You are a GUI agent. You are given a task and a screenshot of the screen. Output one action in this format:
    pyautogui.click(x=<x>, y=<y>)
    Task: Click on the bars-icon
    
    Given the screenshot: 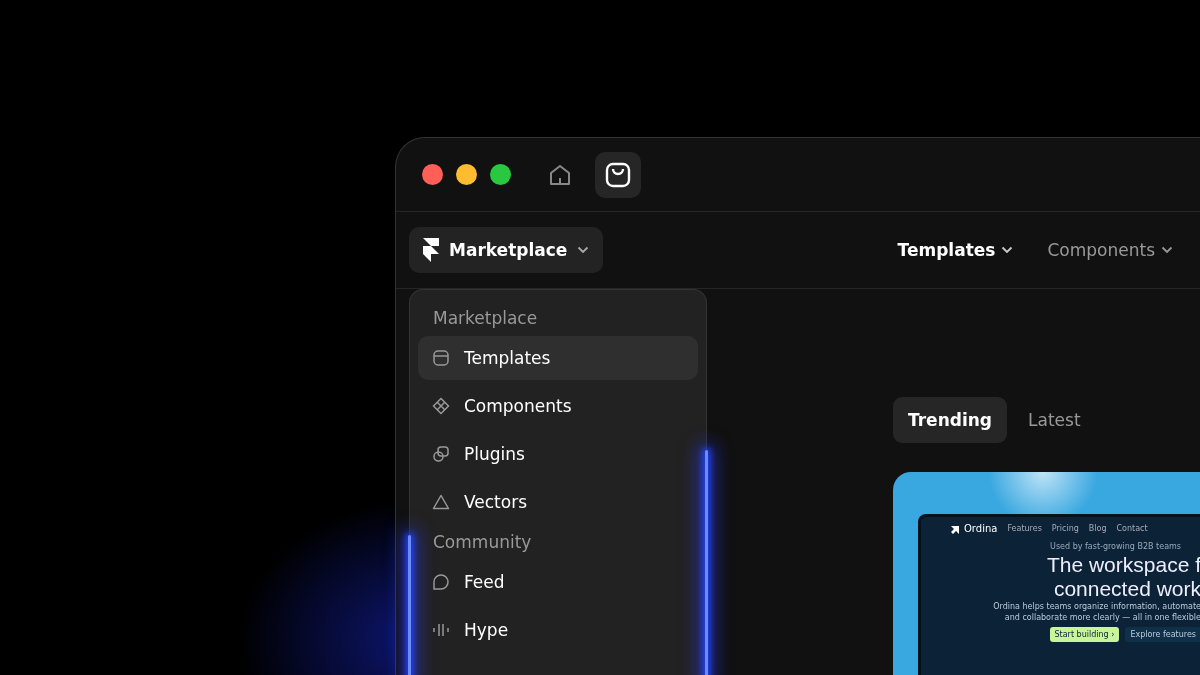 What is the action you would take?
    pyautogui.click(x=441, y=630)
    